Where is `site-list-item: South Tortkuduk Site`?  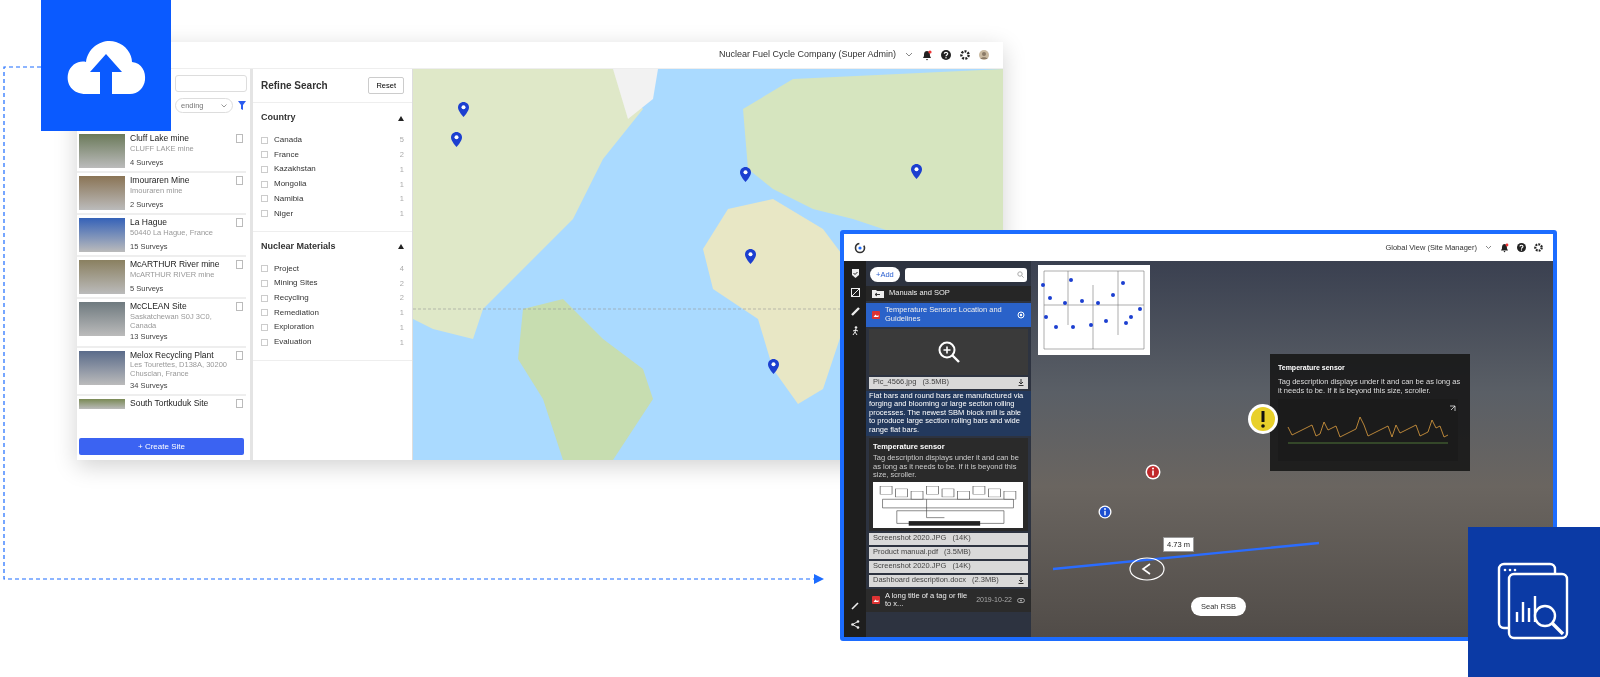
site-list-item: South Tortkuduk Site is located at coordinates (161, 403).